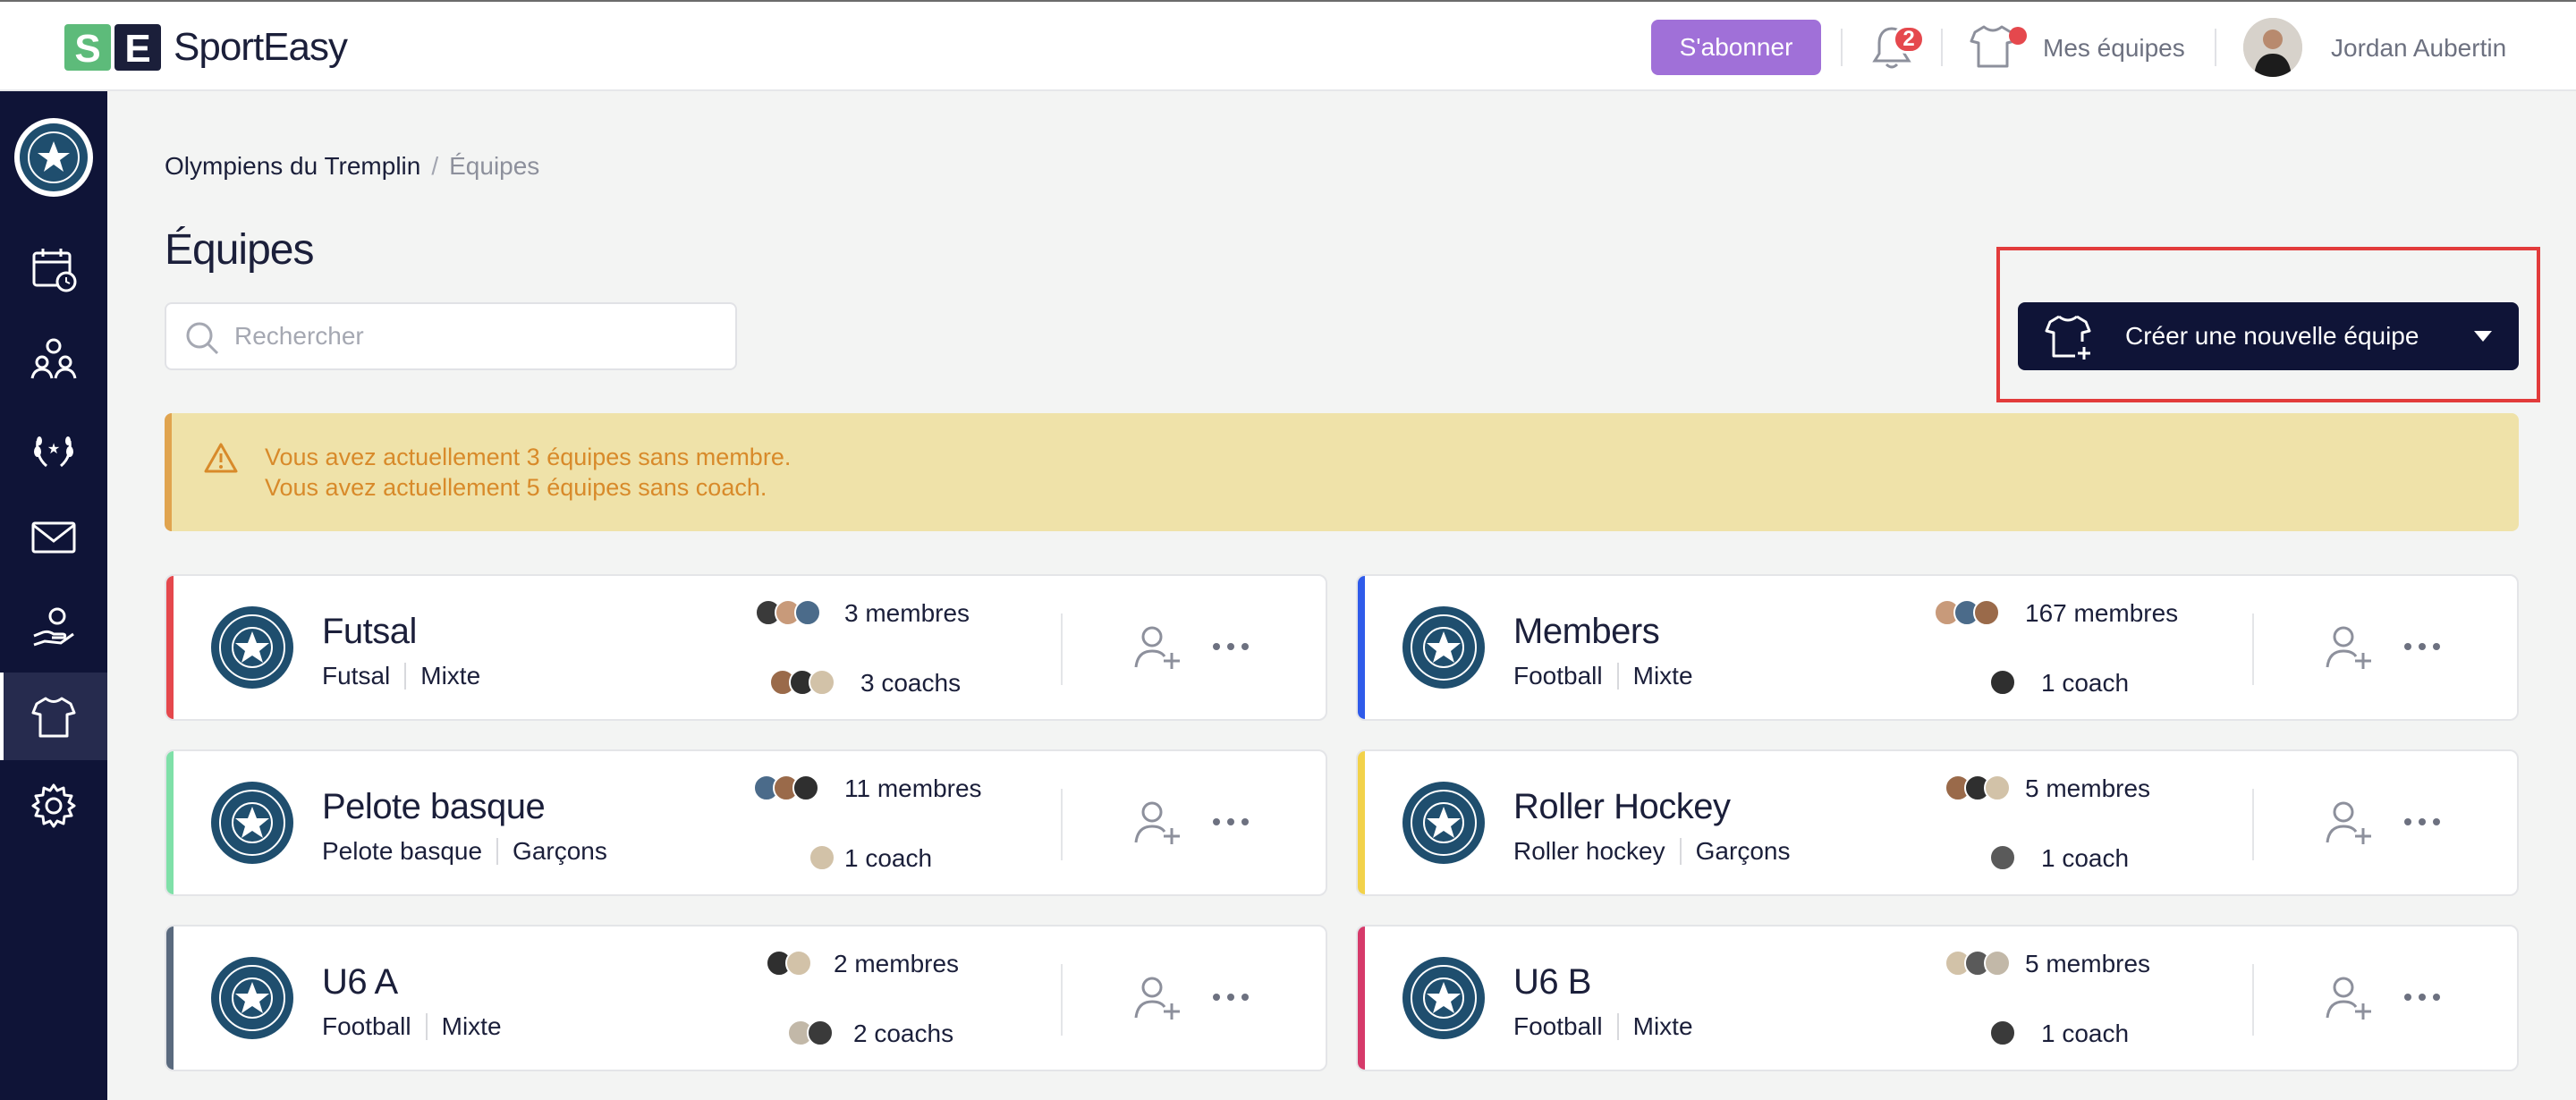  What do you see at coordinates (292, 166) in the screenshot?
I see `breadcrumb-club: Olympiens du Tremplin` at bounding box center [292, 166].